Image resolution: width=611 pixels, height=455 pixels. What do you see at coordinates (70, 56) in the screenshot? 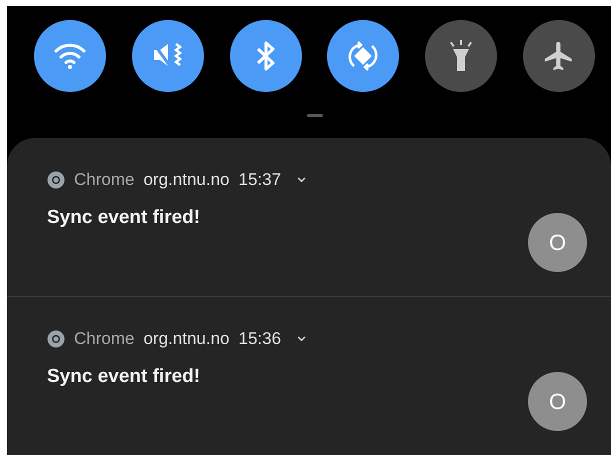
I see `wifi-icon` at bounding box center [70, 56].